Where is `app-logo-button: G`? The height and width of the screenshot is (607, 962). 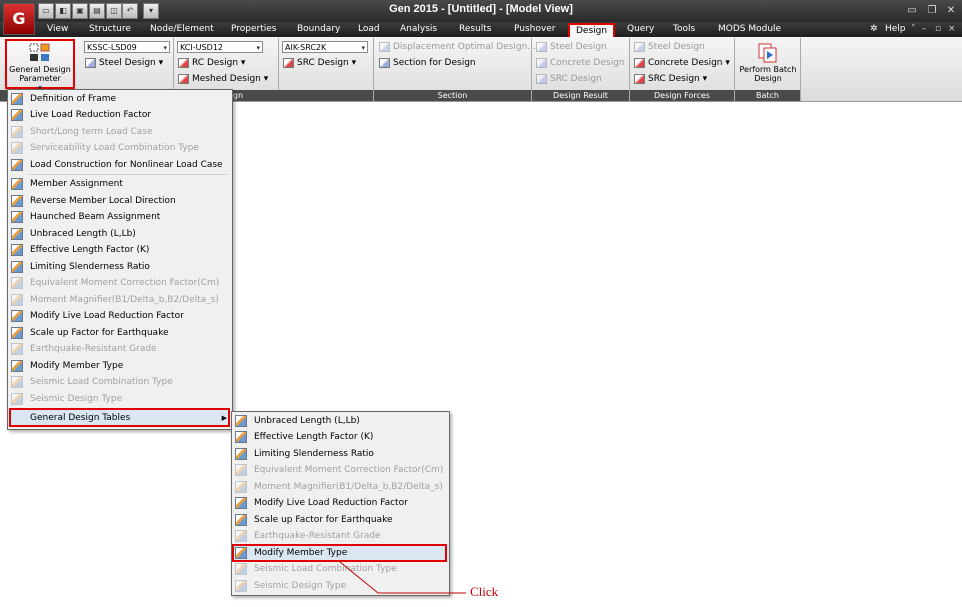
app-logo-button: G is located at coordinates (19, 19).